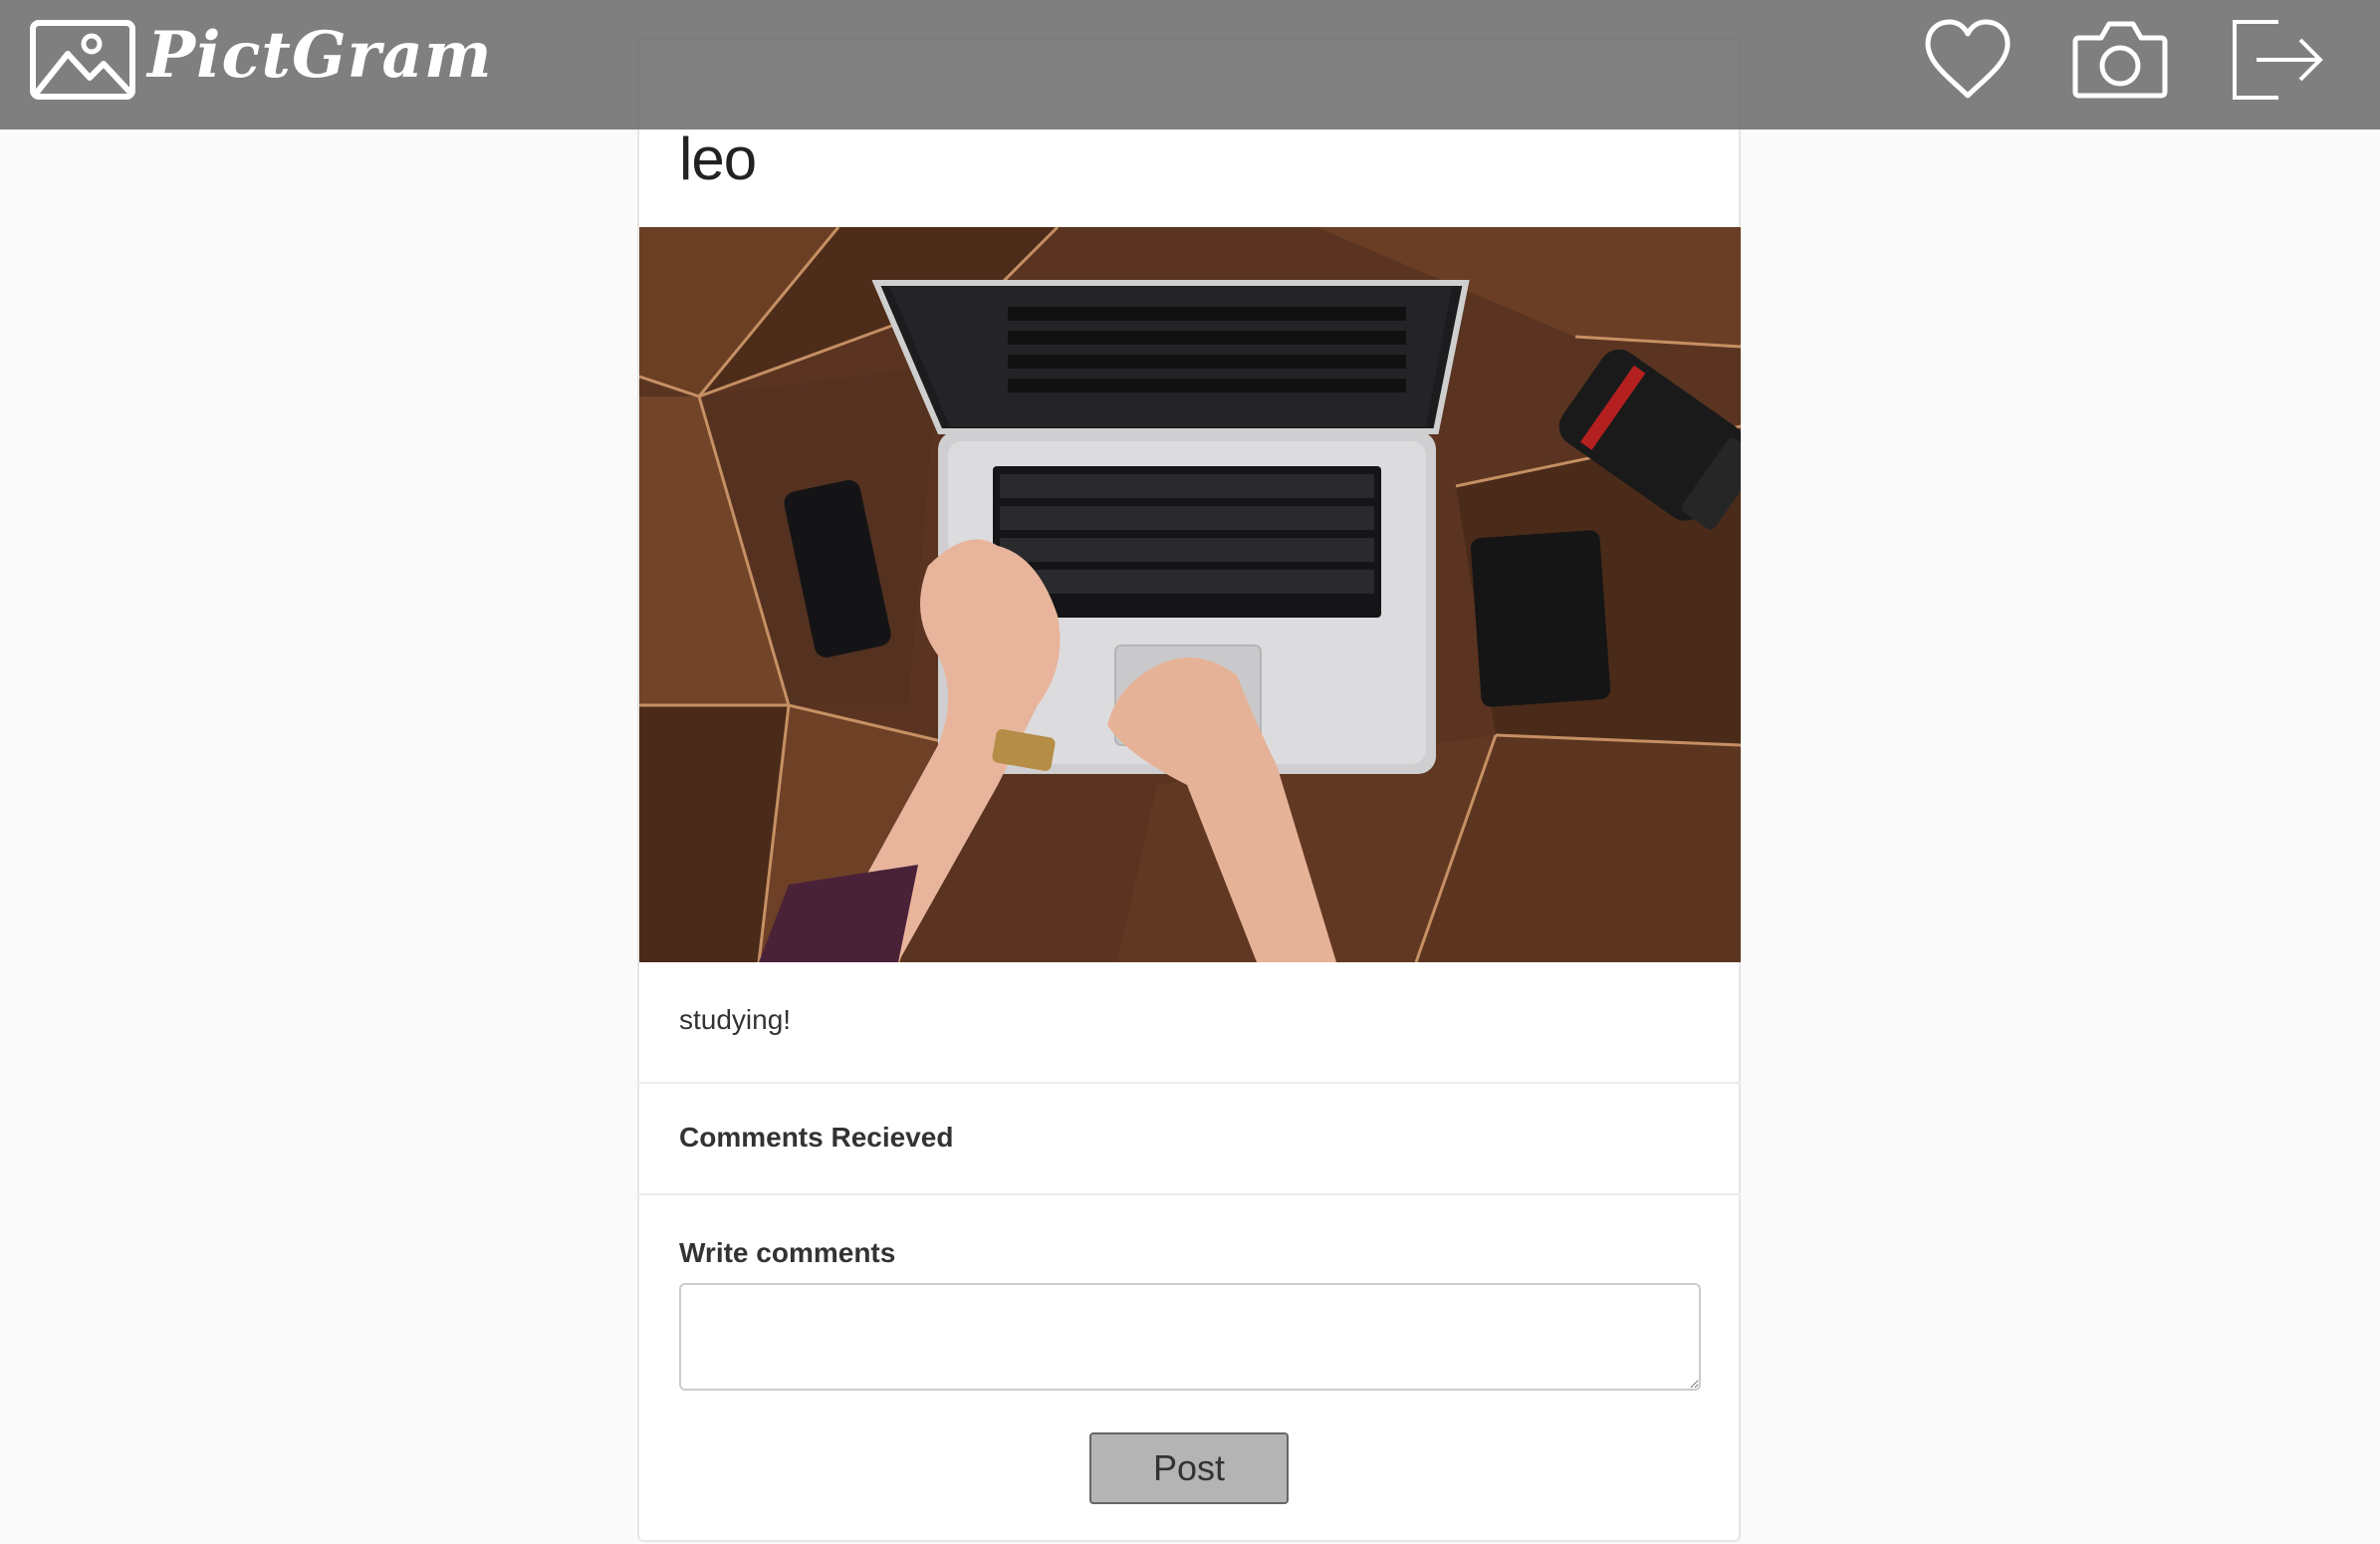 The image size is (2380, 1544). I want to click on post-caption: studying!, so click(735, 1019).